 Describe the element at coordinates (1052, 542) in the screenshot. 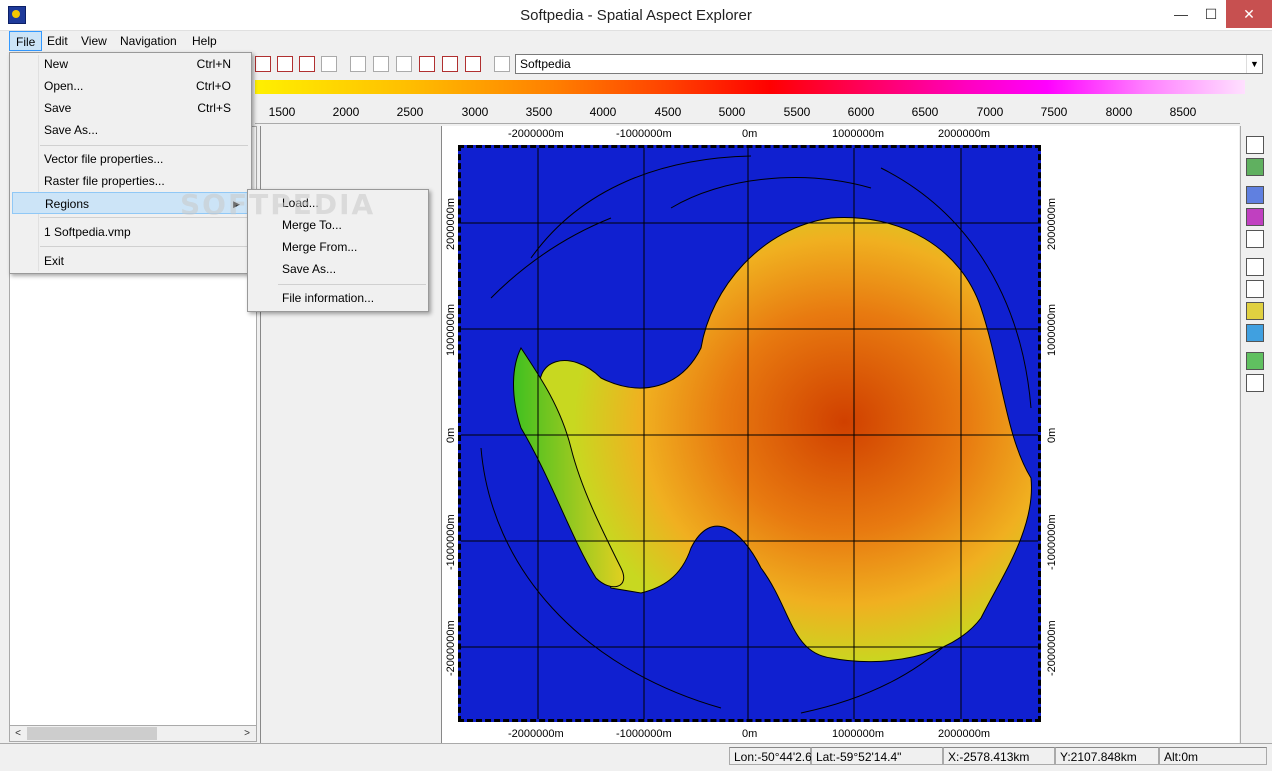

I see `y-coord-right: -1000000m` at that location.